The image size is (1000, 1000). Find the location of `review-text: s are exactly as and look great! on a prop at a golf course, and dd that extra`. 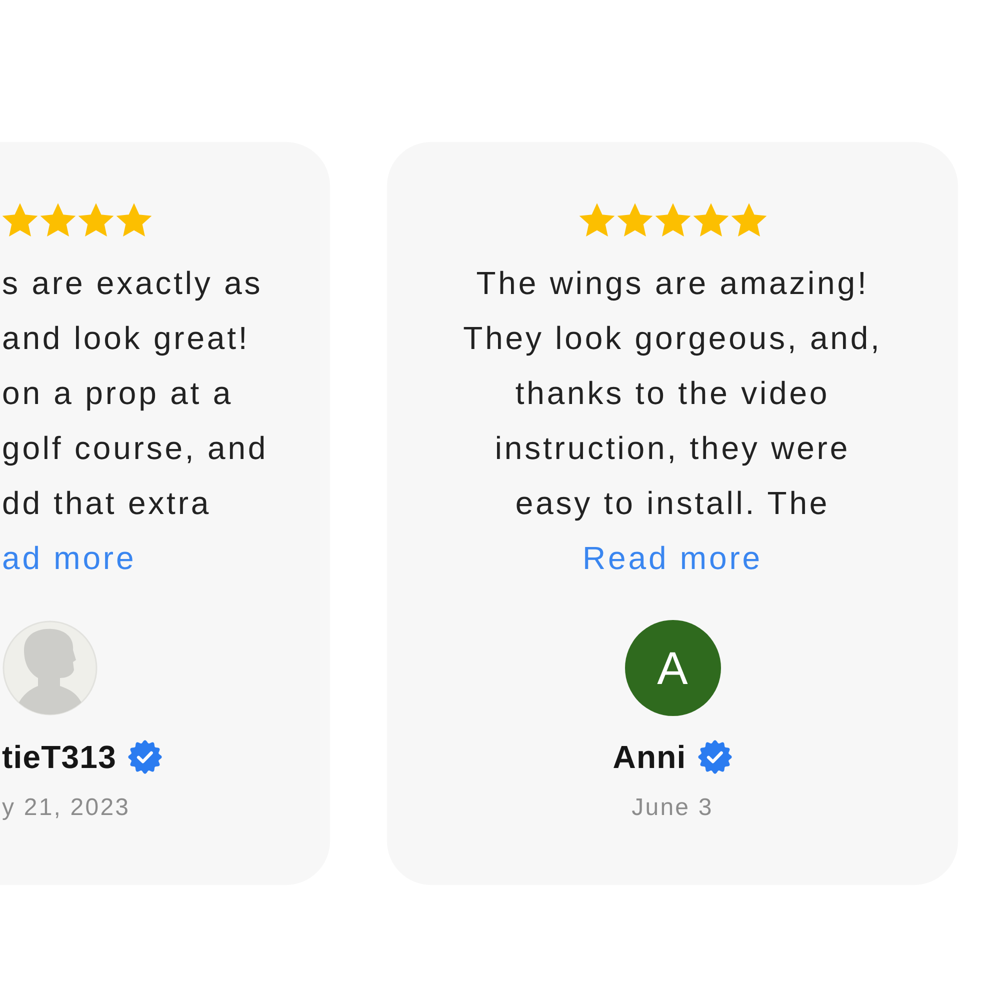

review-text: s are exactly as and look great! on a prop at a golf course, and dd that extra is located at coordinates (135, 393).